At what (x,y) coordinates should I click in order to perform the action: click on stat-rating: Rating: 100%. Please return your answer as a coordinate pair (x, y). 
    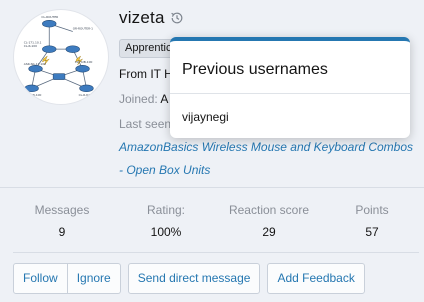
    Looking at the image, I should click on (166, 221).